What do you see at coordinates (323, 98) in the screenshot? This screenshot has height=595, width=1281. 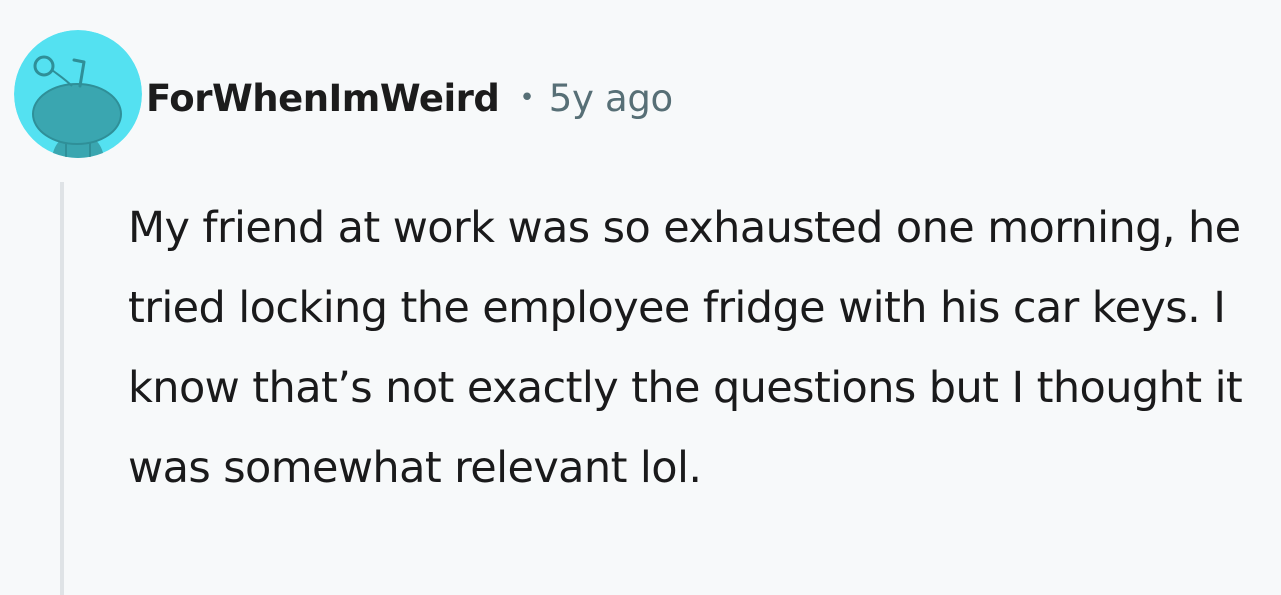 I see `author-username: ForWhenImWeird` at bounding box center [323, 98].